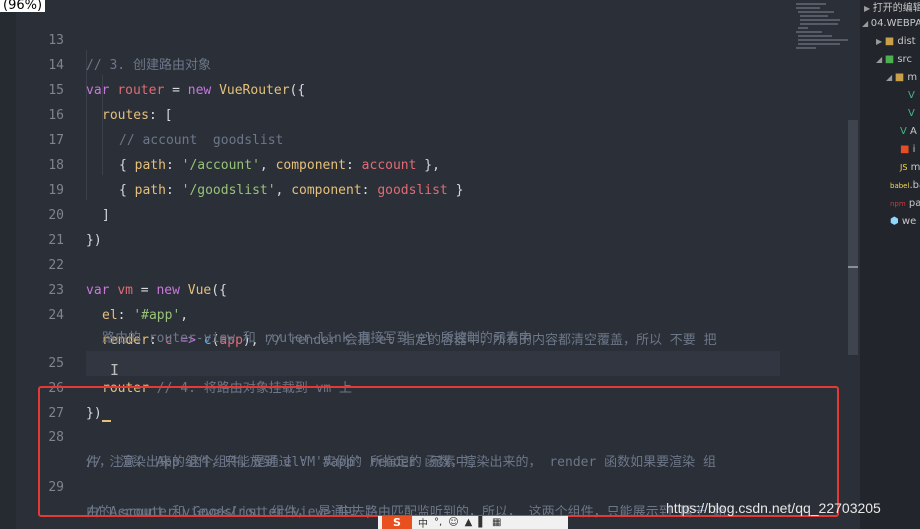 The height and width of the screenshot is (529, 920). What do you see at coordinates (908, 132) in the screenshot?
I see `tree-item-app: V A` at bounding box center [908, 132].